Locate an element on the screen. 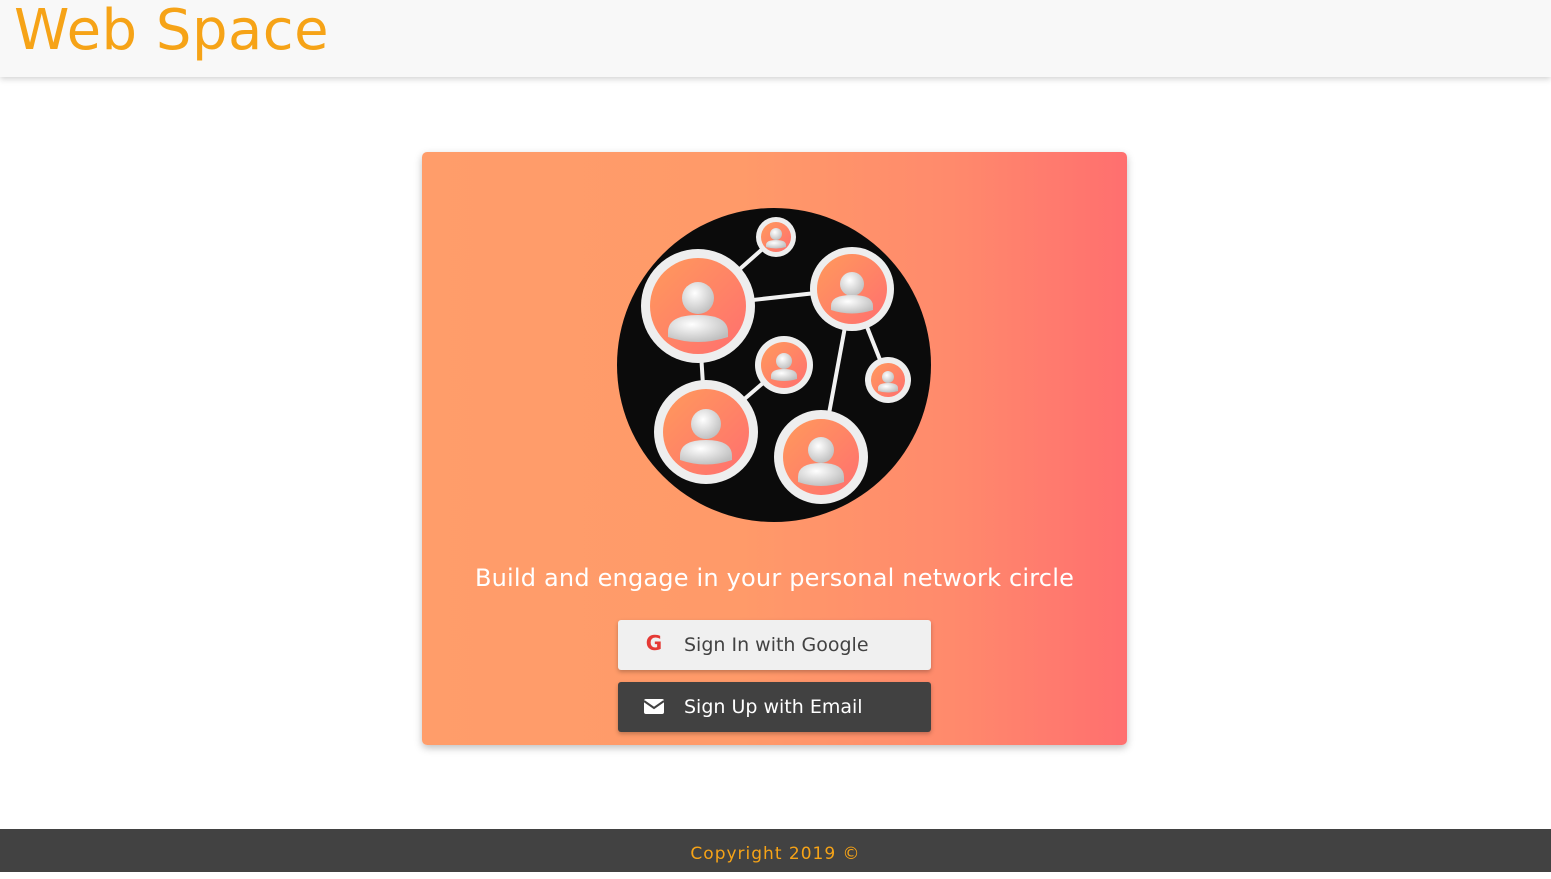  google-icon: G is located at coordinates (654, 643).